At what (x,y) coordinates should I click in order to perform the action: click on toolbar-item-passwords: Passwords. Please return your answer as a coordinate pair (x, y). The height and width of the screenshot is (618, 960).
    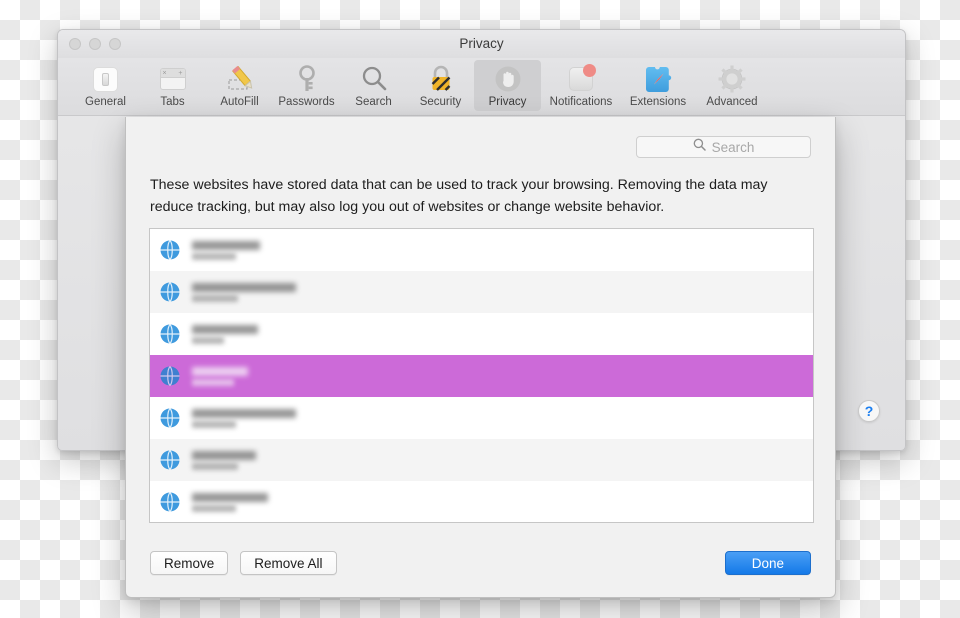
    Looking at the image, I should click on (306, 85).